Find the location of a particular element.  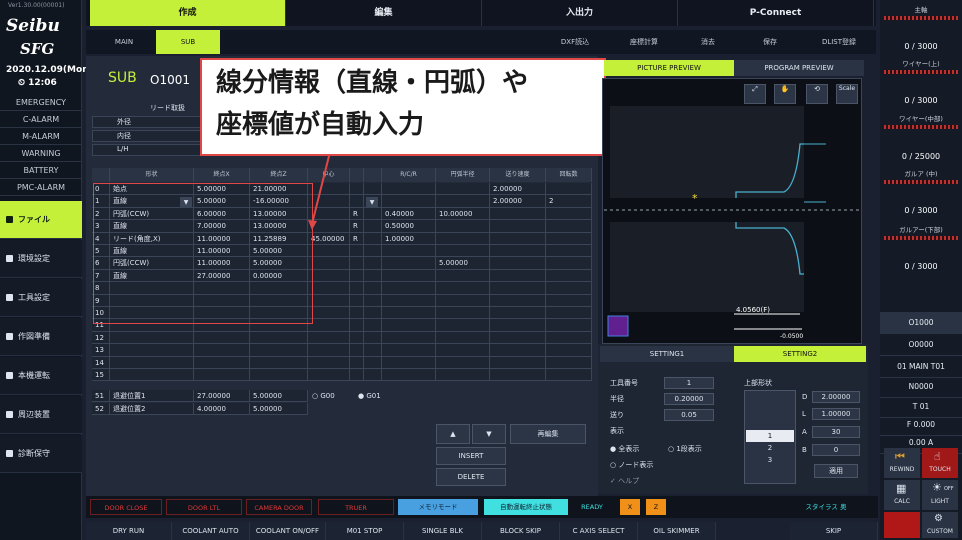

tab-edit: 編集 is located at coordinates (384, 13).